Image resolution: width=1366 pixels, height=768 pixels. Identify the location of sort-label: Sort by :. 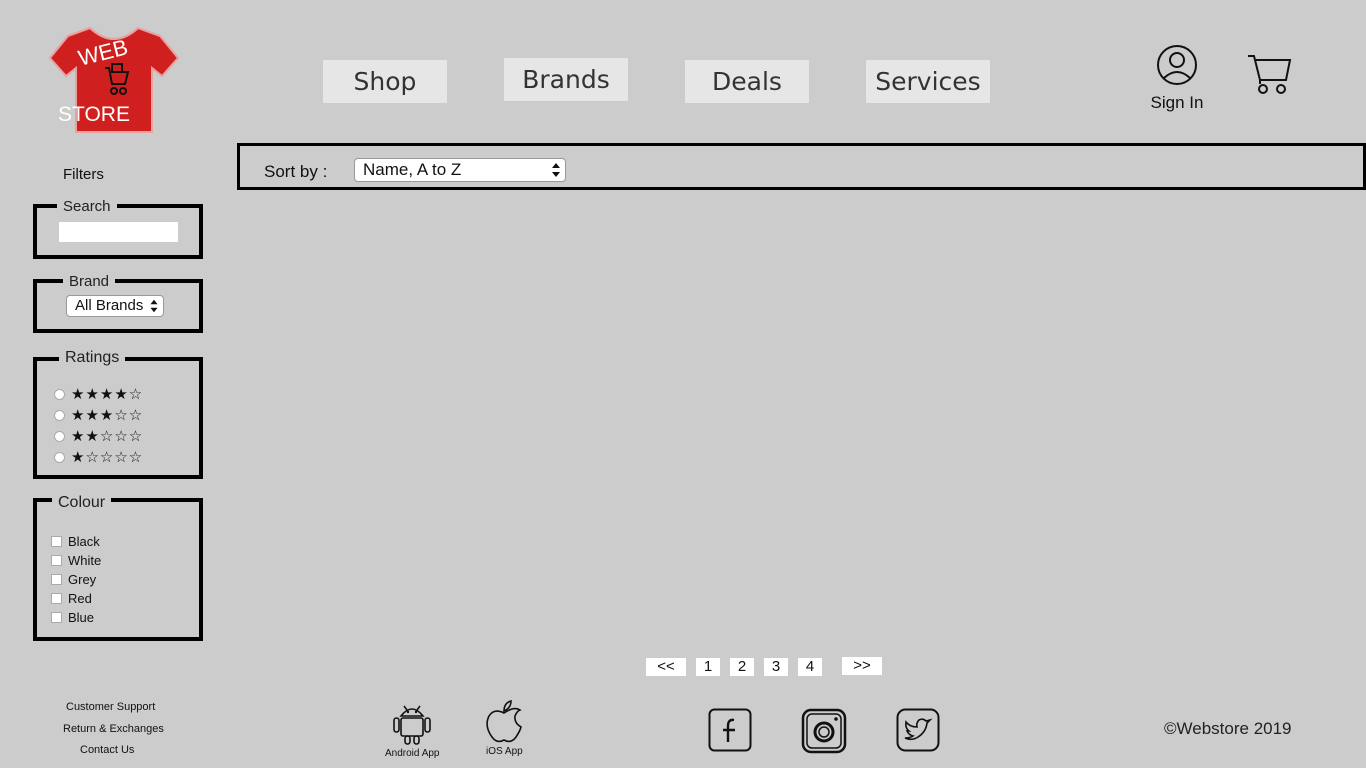
(296, 171).